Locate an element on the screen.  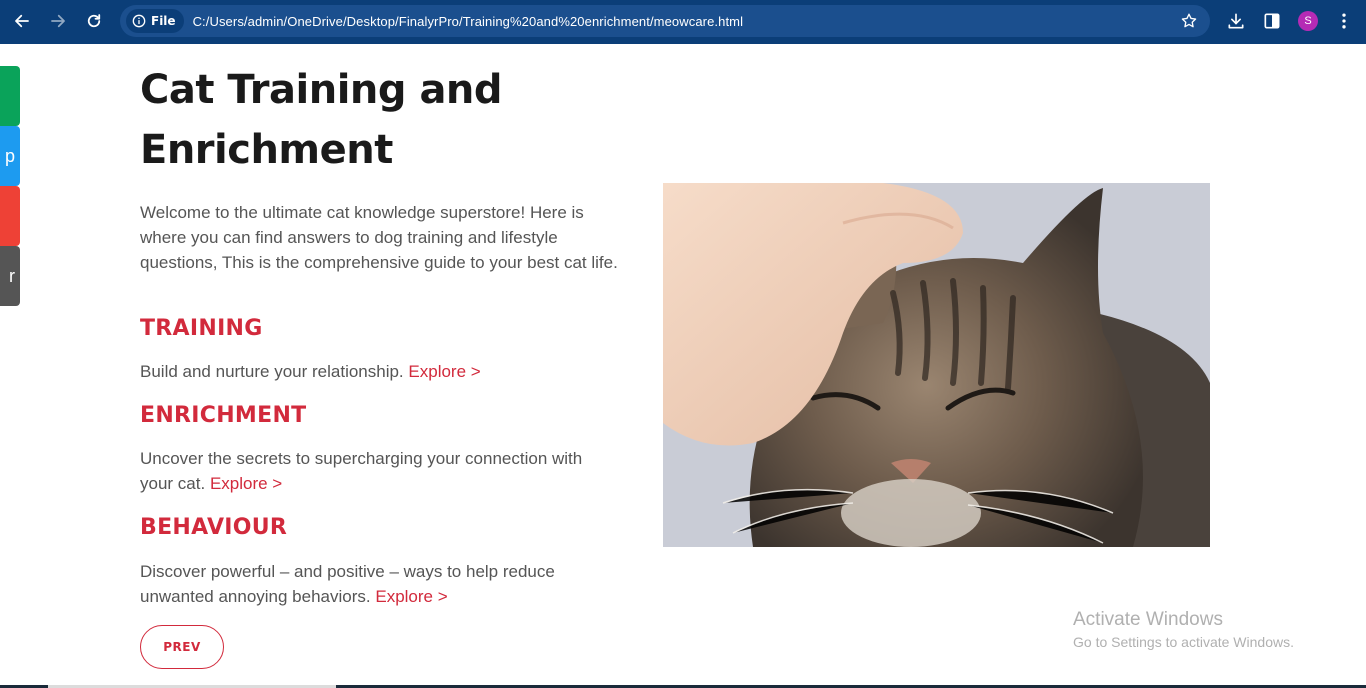
site-info-chip: File is located at coordinates (155, 21).